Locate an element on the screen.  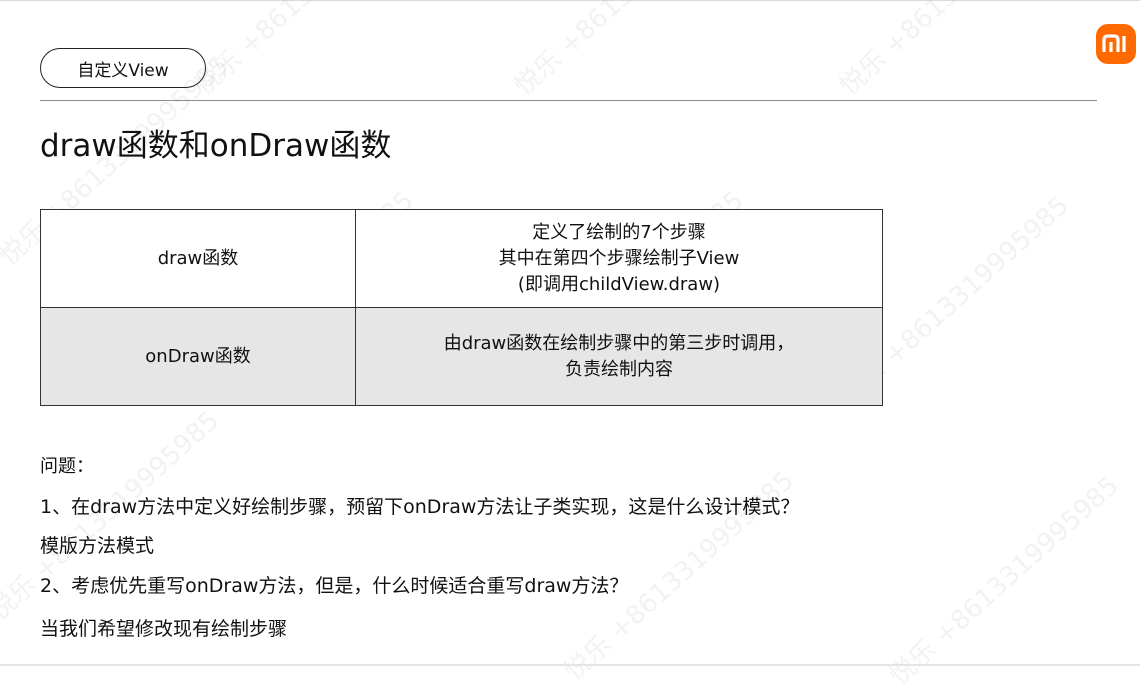
mi-logo is located at coordinates (1116, 44).